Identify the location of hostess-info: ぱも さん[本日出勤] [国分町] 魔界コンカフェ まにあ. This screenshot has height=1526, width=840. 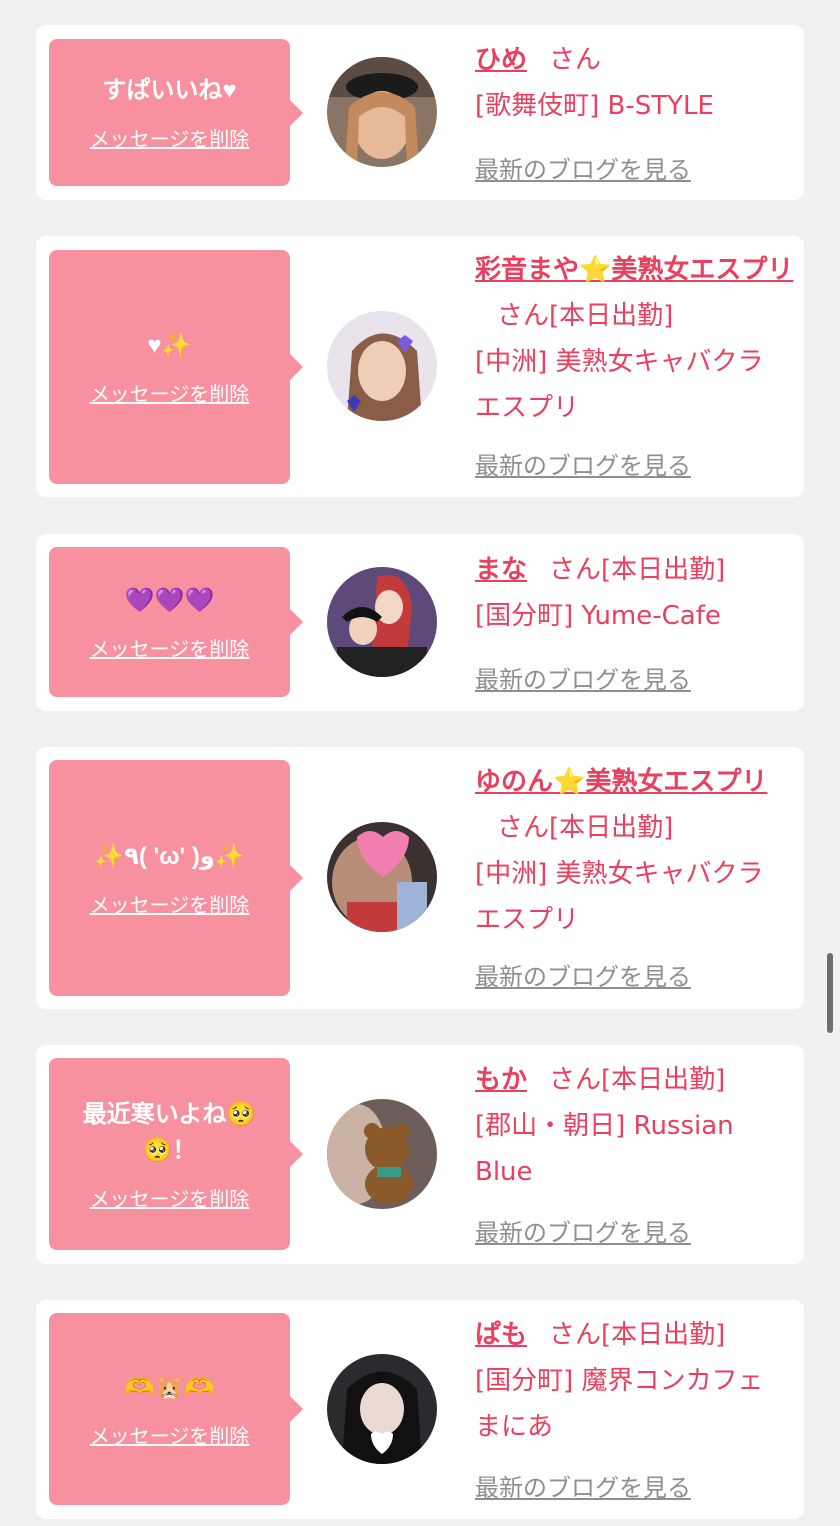
(635, 1381).